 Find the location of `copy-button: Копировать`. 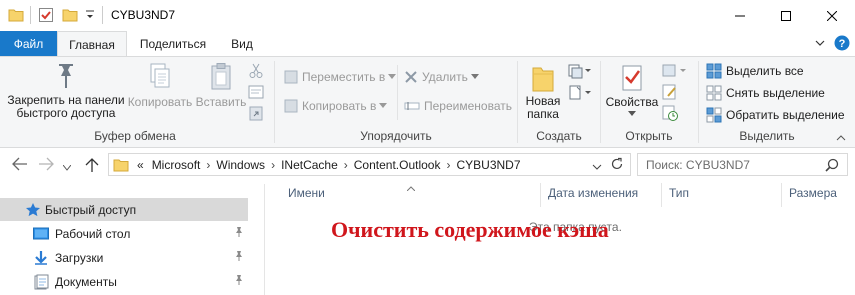

copy-button: Копировать is located at coordinates (160, 85).